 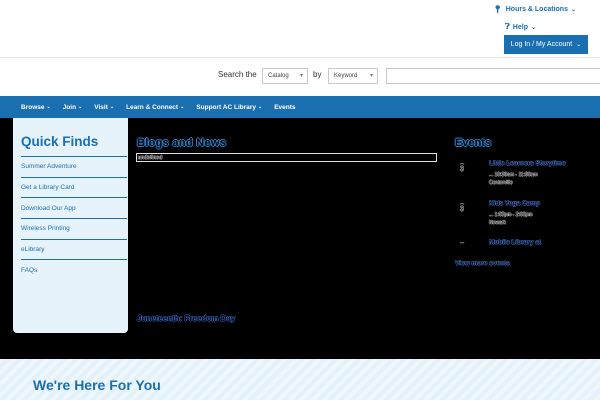 What do you see at coordinates (482, 263) in the screenshot?
I see `view-more-events-link: View more events` at bounding box center [482, 263].